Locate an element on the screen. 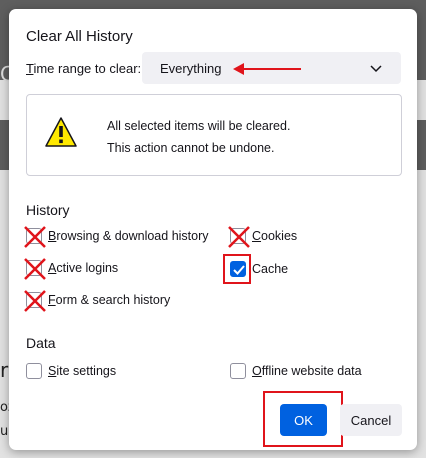  access-key: F is located at coordinates (52, 300).